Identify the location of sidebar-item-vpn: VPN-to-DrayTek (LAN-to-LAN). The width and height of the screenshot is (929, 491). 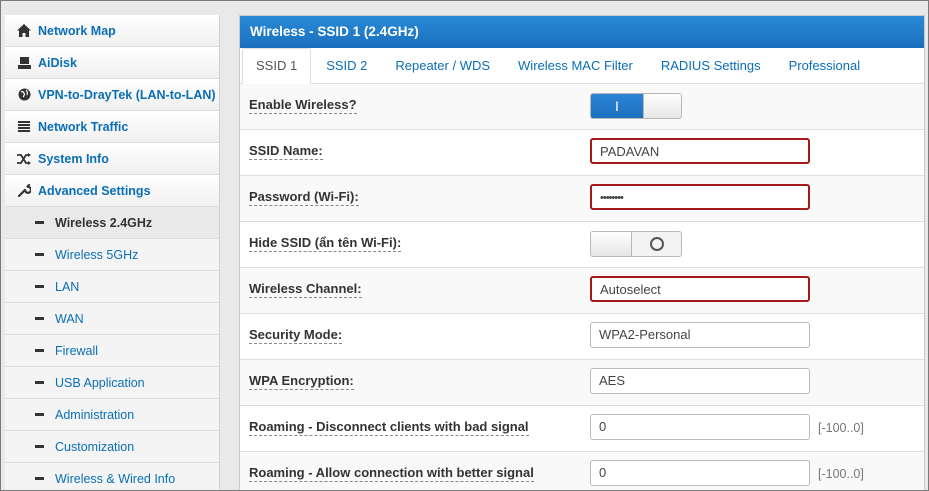
(112, 95).